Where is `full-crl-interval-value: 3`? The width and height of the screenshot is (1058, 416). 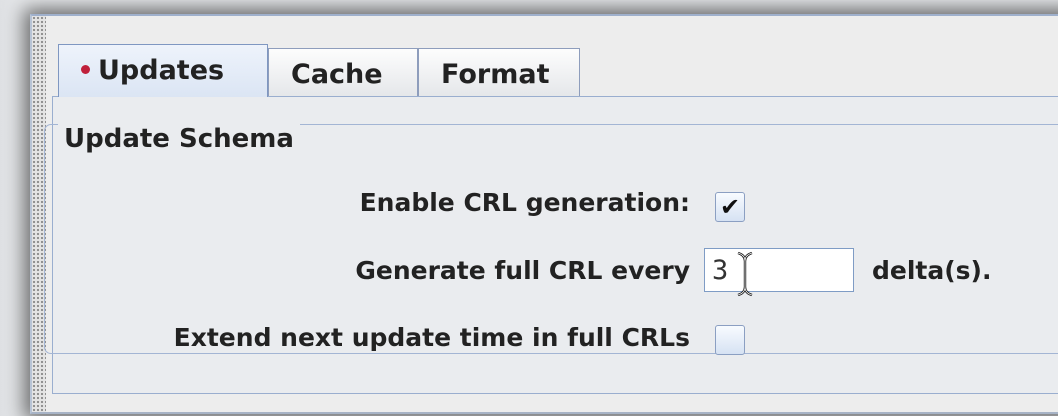 full-crl-interval-value: 3 is located at coordinates (720, 270).